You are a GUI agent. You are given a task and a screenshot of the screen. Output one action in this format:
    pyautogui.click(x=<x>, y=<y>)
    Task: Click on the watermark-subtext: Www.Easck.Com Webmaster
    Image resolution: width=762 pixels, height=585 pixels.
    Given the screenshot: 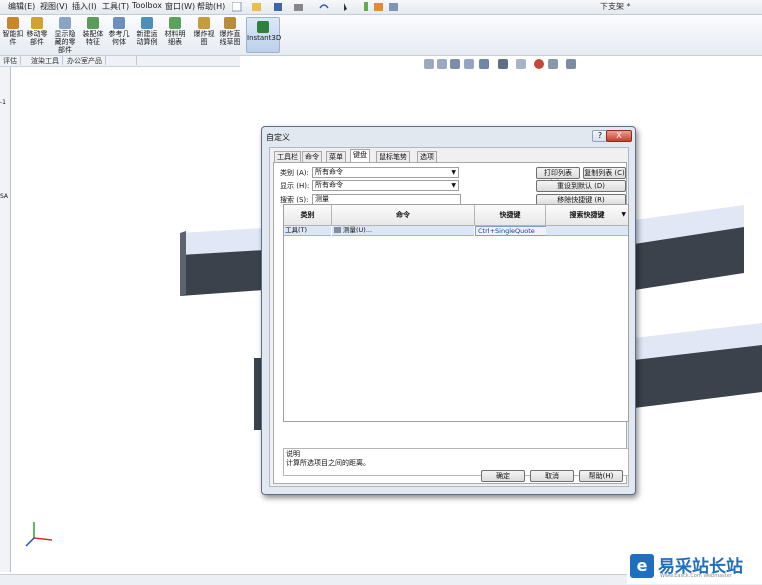 What is the action you would take?
    pyautogui.click(x=696, y=576)
    